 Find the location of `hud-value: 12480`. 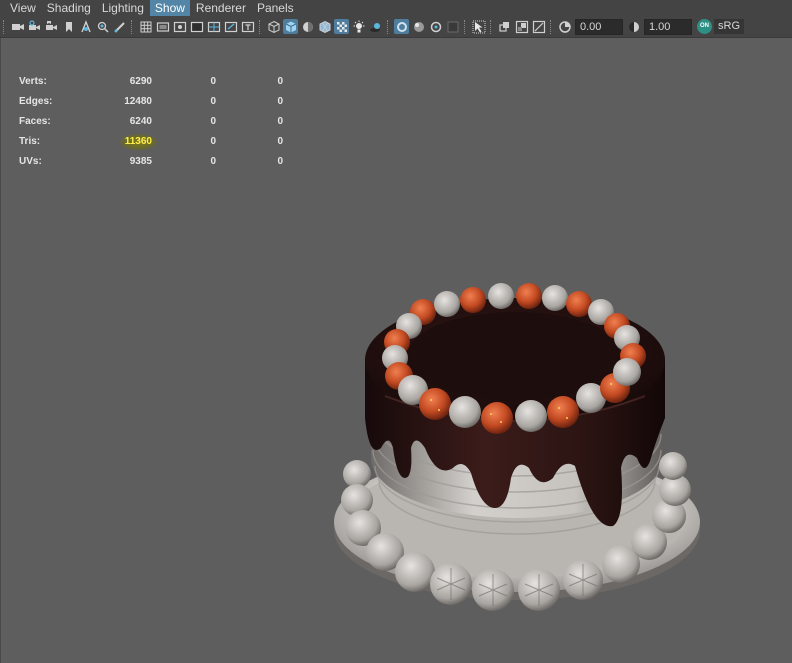

hud-value: 12480 is located at coordinates (138, 101).